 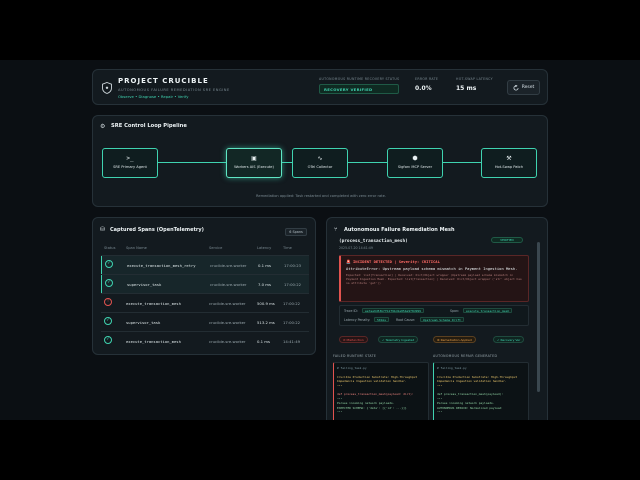 I want to click on reset-label: Reset, so click(x=528, y=87).